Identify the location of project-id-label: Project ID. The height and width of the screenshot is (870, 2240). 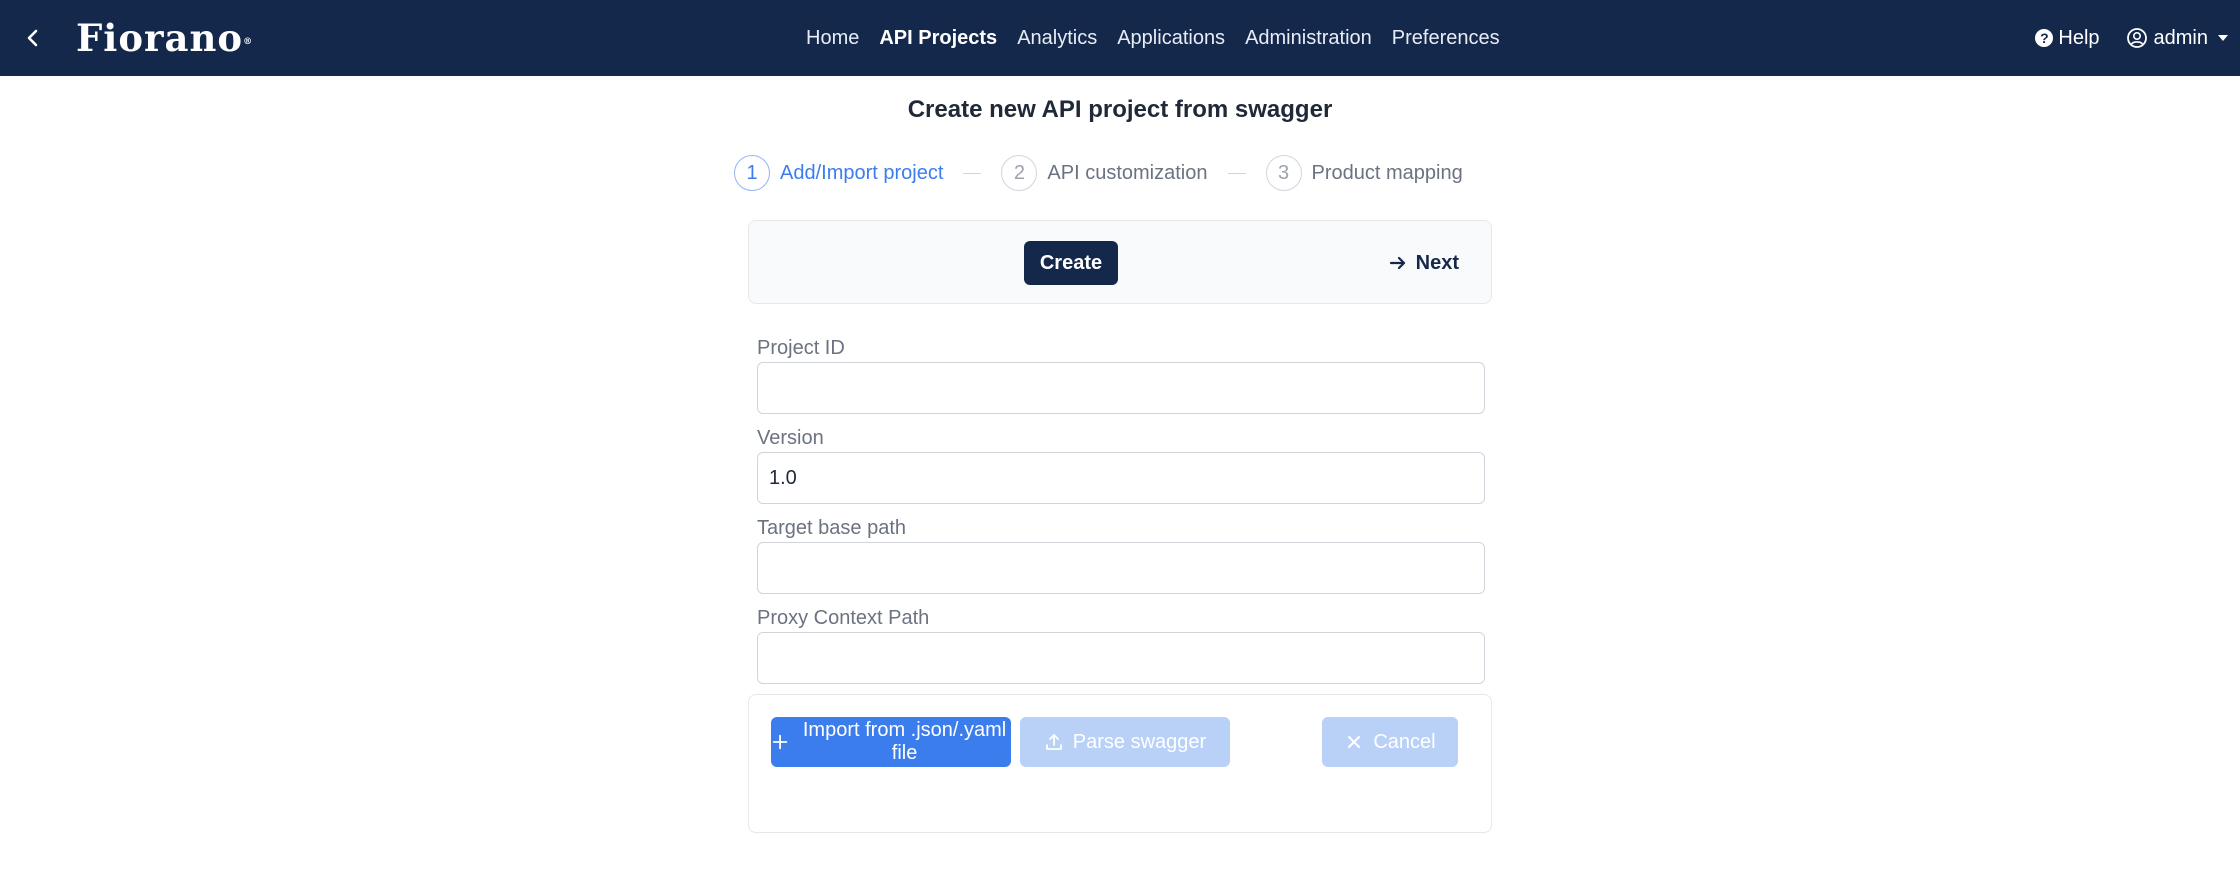
(801, 348).